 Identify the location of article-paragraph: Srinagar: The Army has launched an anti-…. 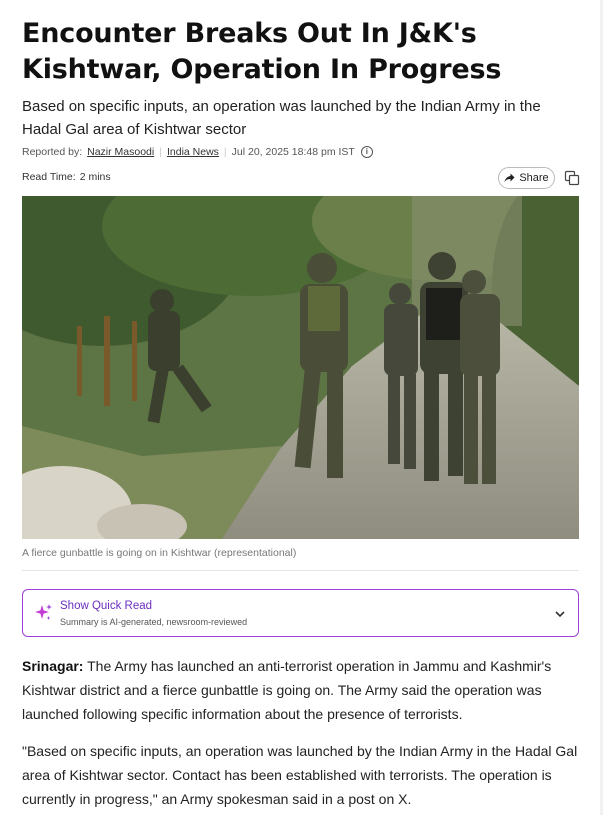
(302, 690).